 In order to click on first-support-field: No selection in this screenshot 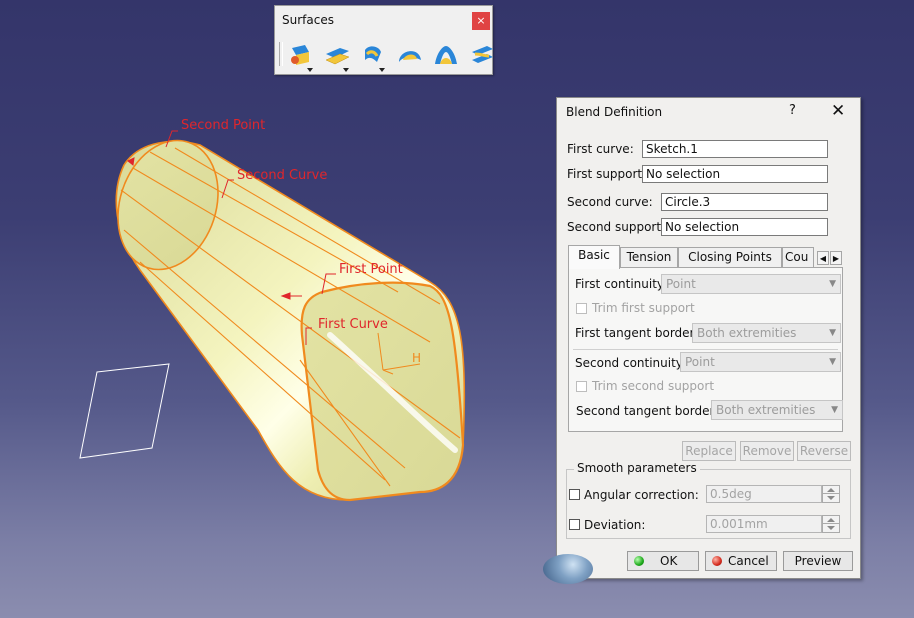, I will do `click(735, 174)`.